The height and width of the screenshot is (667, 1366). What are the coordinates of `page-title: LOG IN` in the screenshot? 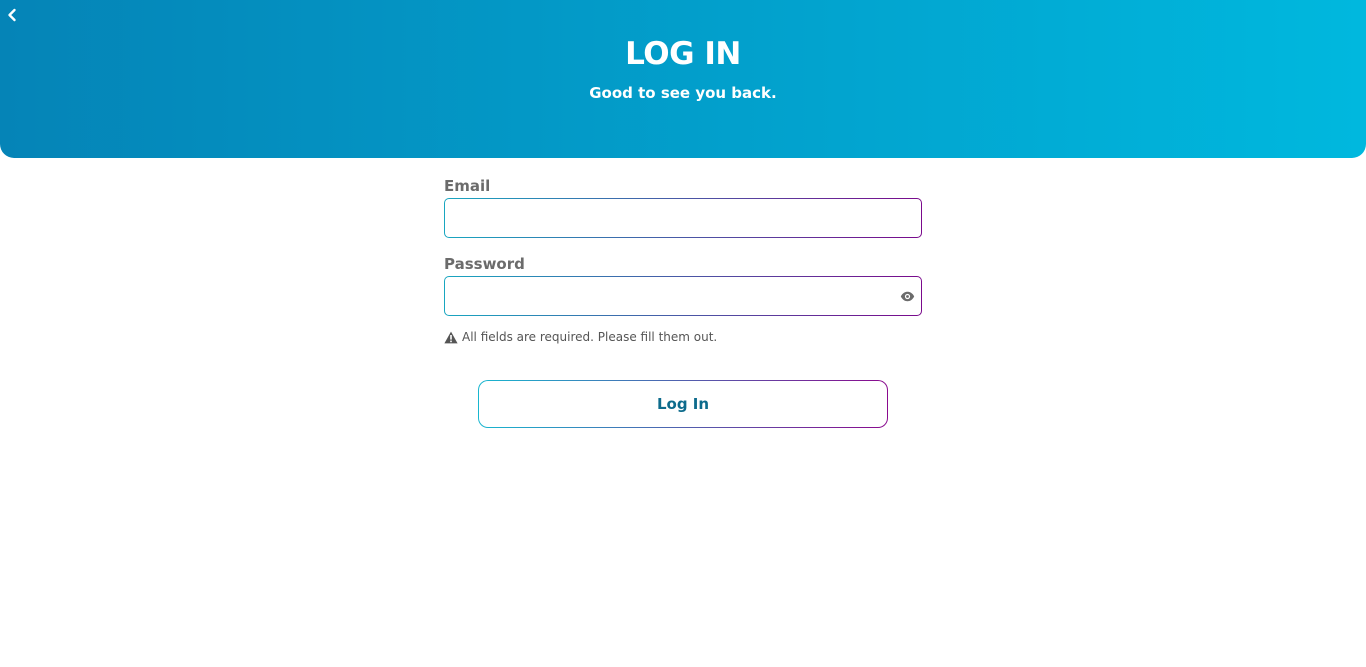 It's located at (683, 54).